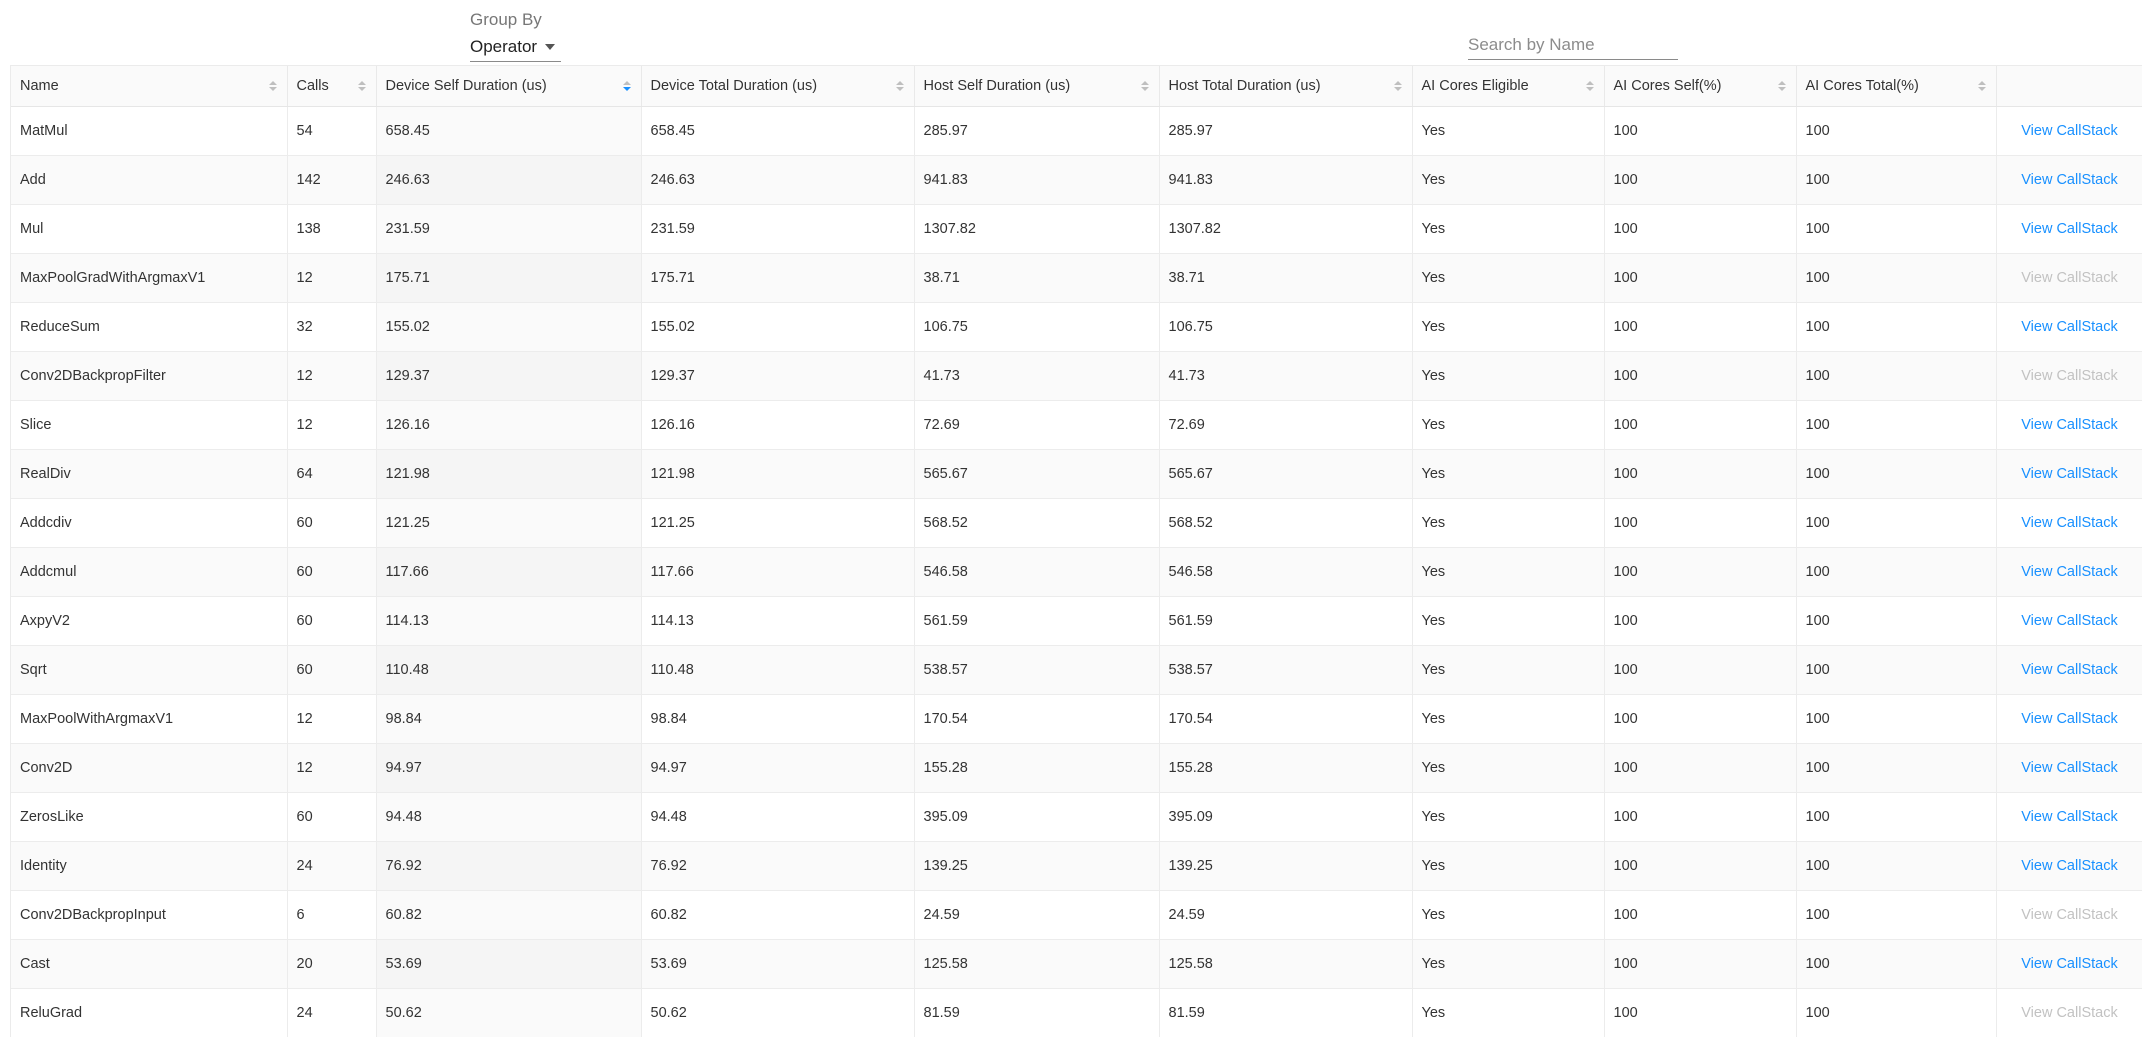  What do you see at coordinates (1037, 278) in the screenshot?
I see `host-self-duration-cell: 38.71` at bounding box center [1037, 278].